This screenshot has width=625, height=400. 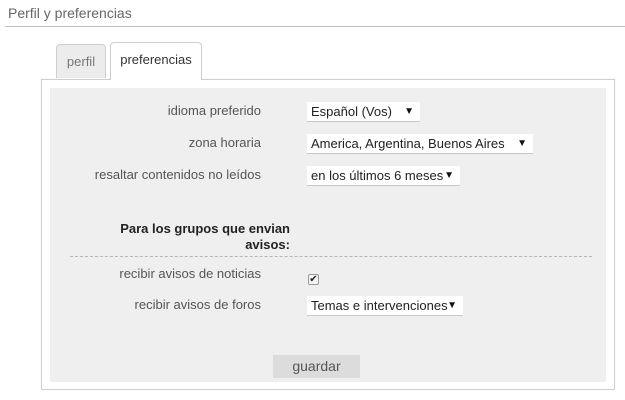 I want to click on page-title: Perfil y preferencias, so click(x=70, y=13).